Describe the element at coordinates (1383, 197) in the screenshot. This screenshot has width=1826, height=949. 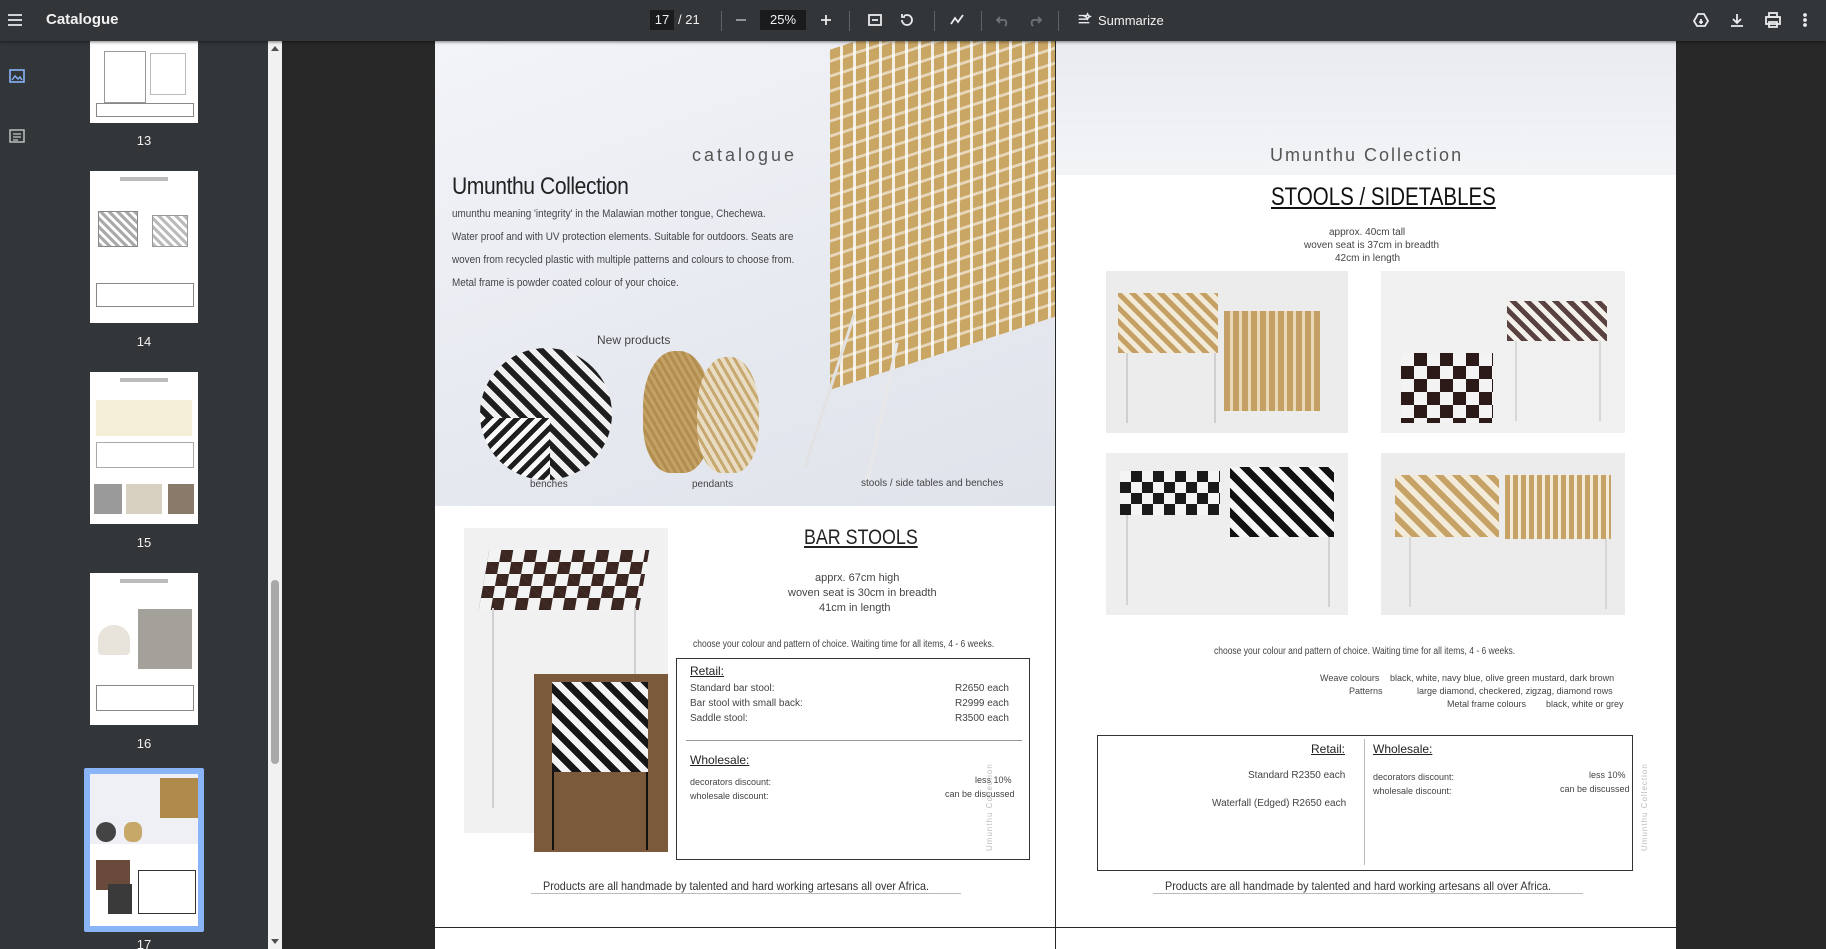
I see `stools-title: STOOLS / SIDETABLES` at that location.